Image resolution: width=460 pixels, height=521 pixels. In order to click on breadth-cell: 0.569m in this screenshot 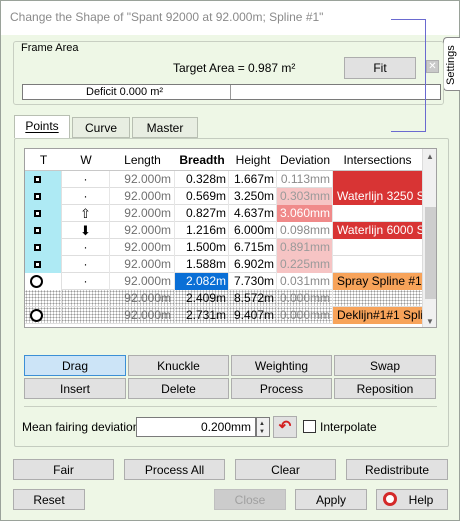, I will do `click(202, 196)`.